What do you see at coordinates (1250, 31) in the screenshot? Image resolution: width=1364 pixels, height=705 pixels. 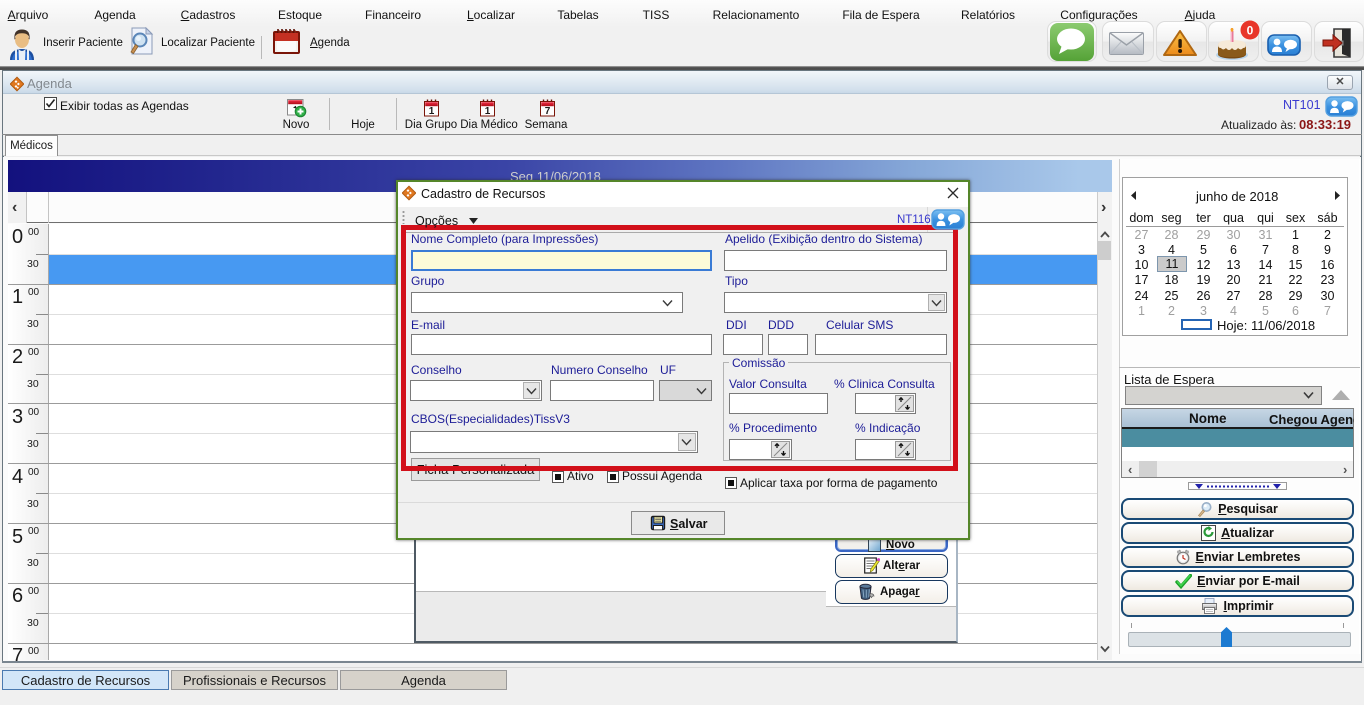 I see `svg-text: 0` at bounding box center [1250, 31].